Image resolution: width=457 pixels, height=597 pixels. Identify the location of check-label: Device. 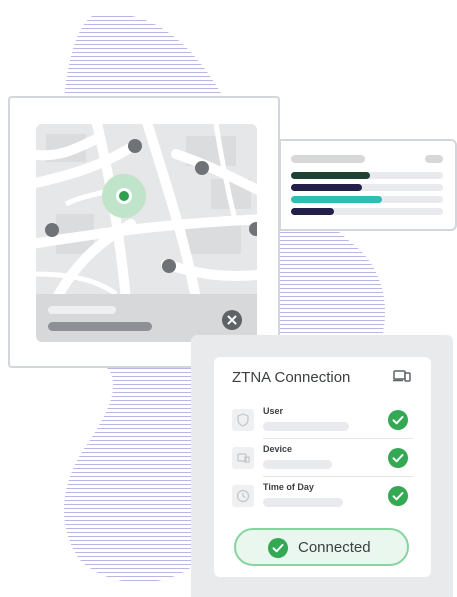
(278, 449).